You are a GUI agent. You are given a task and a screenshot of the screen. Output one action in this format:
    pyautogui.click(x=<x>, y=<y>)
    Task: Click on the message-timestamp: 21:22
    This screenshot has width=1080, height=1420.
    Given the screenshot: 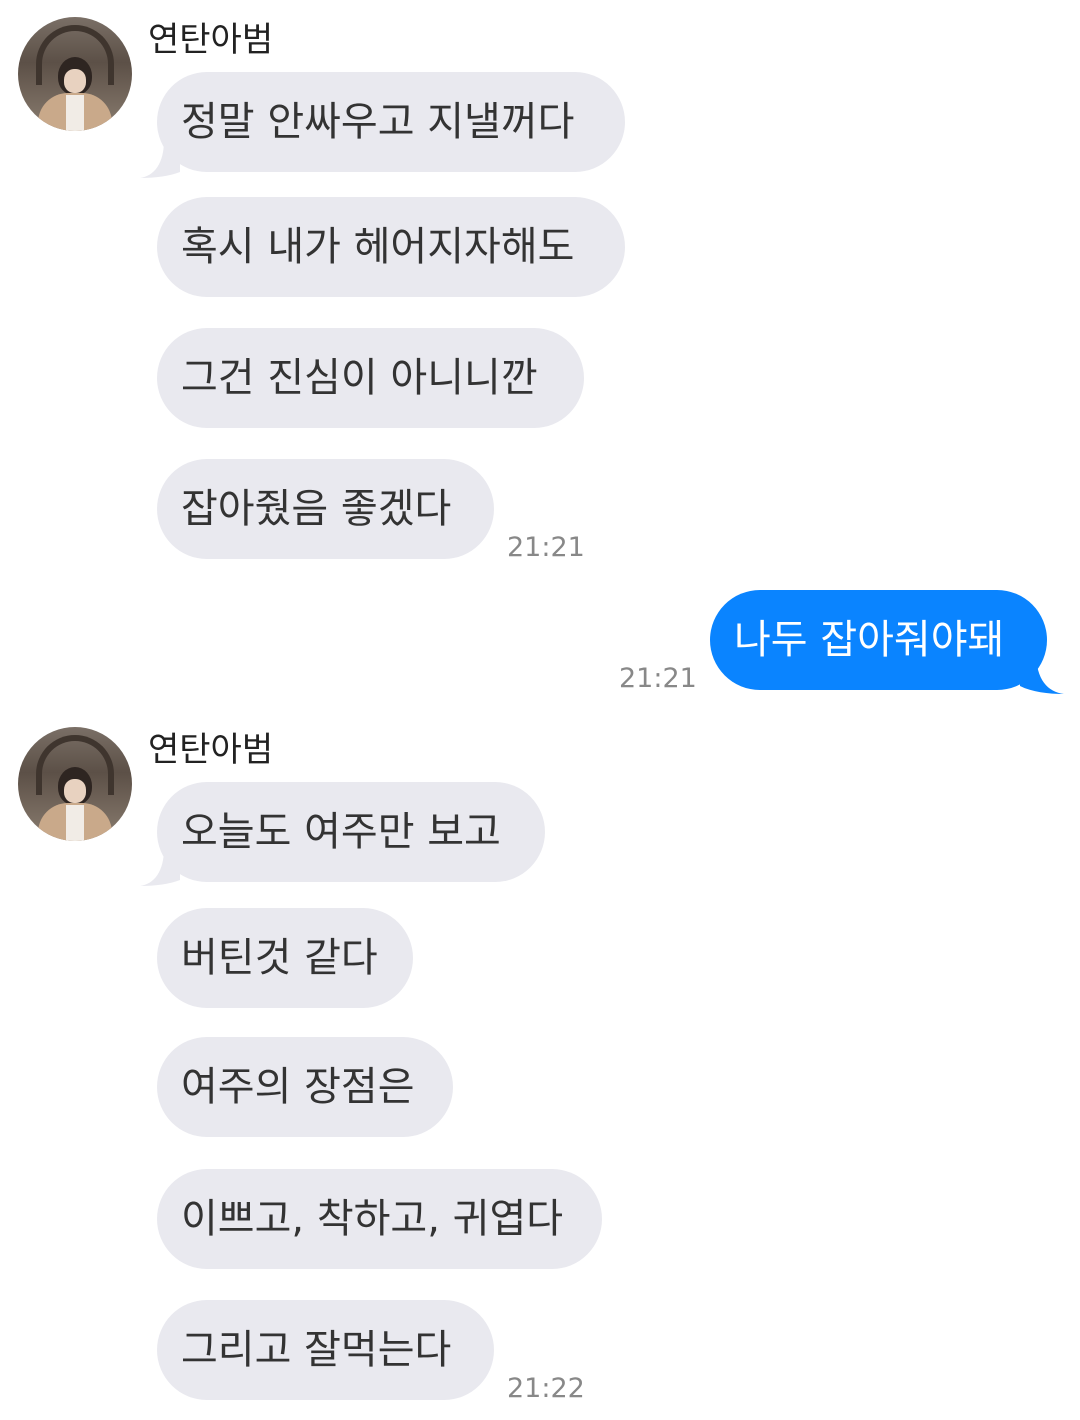 What is the action you would take?
    pyautogui.click(x=546, y=1388)
    